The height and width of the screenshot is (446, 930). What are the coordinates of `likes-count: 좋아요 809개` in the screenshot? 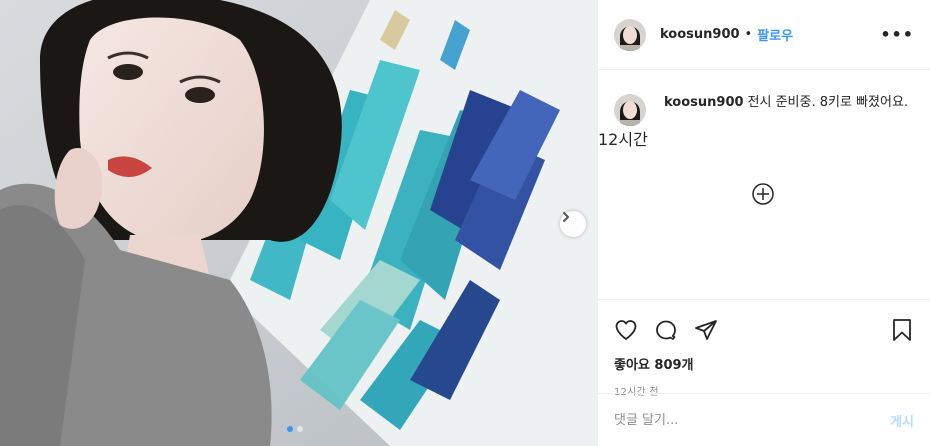 It's located at (764, 360).